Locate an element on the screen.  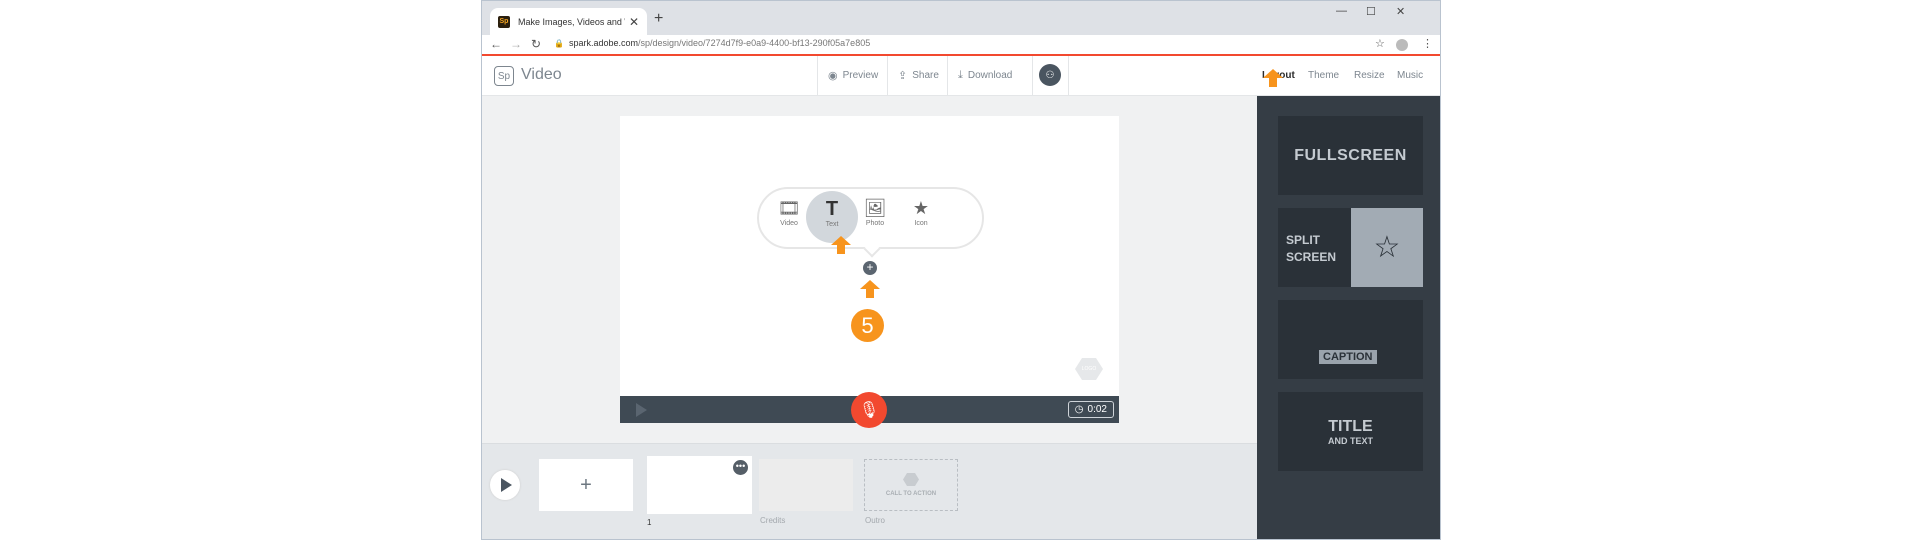
add-icon-option: ★ Icon is located at coordinates (921, 218).